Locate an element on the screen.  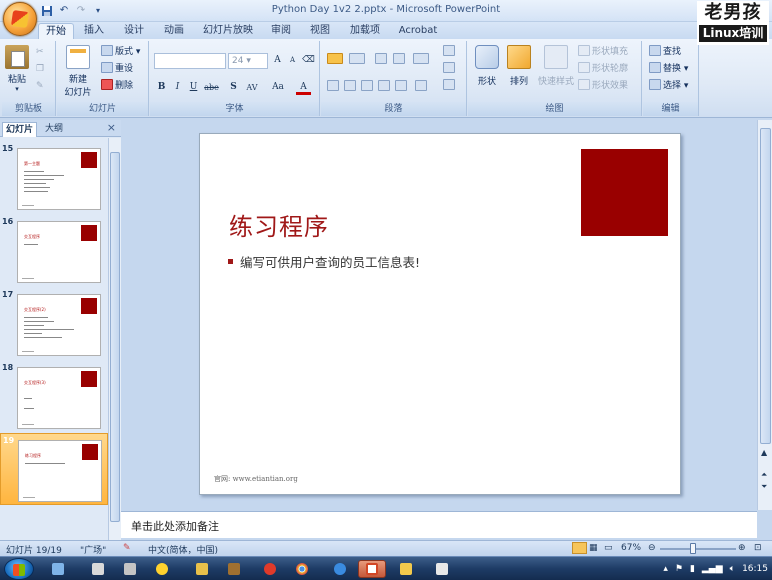
tab-design: 设计 is located at coordinates (134, 31).